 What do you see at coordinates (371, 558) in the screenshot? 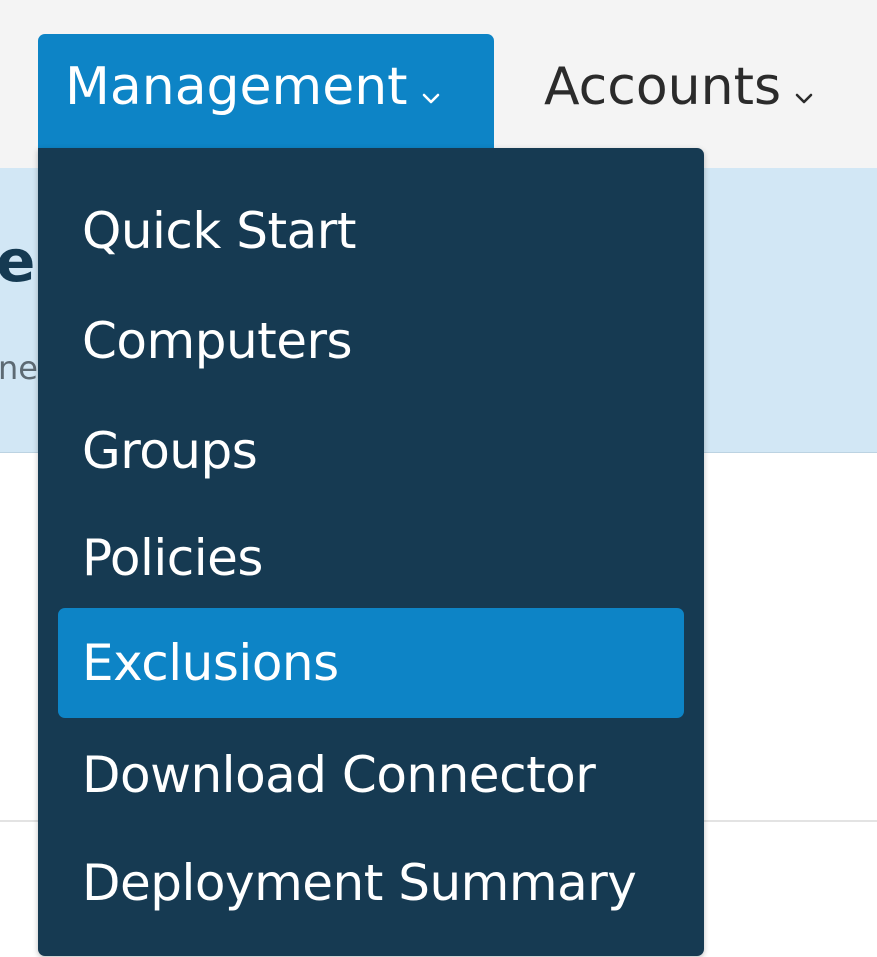
I see `menu-item-policies: Policies` at bounding box center [371, 558].